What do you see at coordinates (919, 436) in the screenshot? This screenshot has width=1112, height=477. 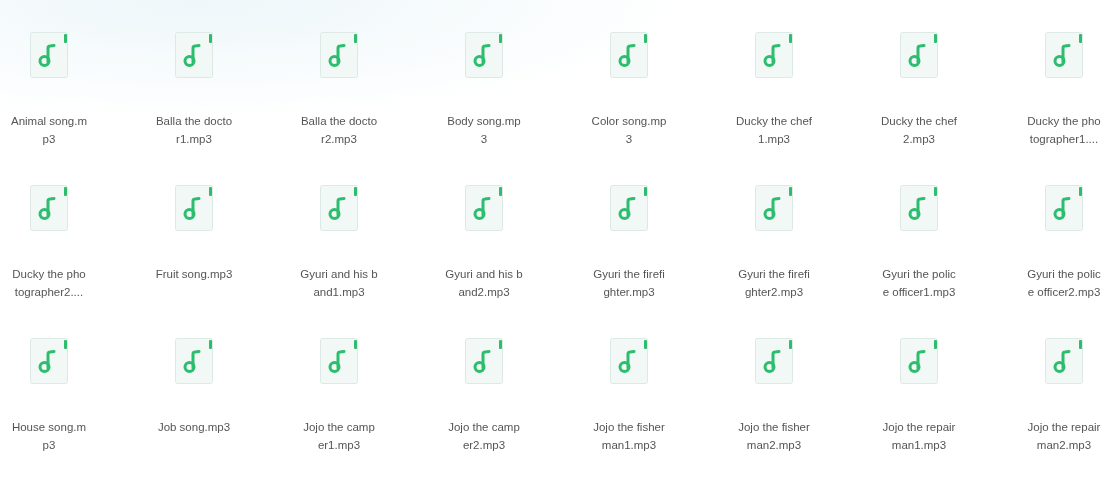 I see `file-name: Jojo the repair man1.mp3` at bounding box center [919, 436].